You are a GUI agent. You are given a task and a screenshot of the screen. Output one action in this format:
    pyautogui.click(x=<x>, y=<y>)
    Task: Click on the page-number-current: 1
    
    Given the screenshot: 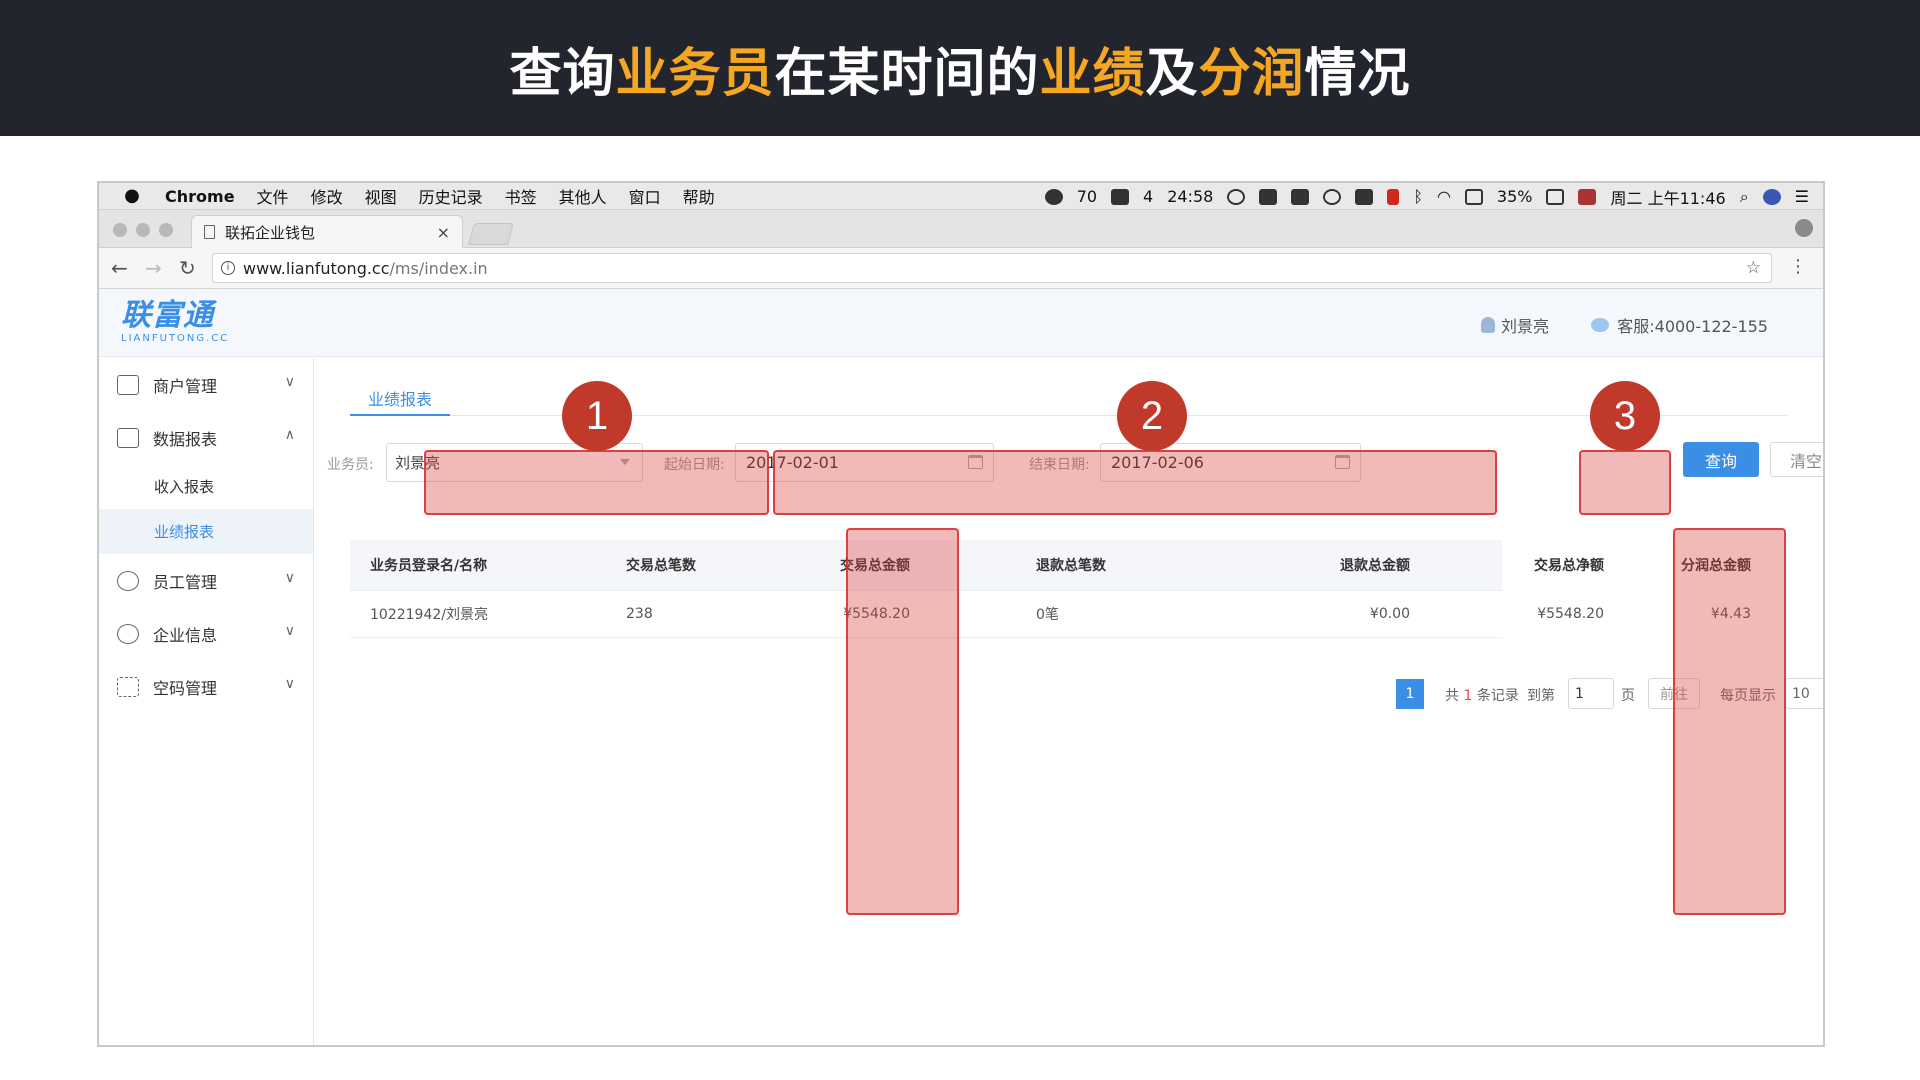 What is the action you would take?
    pyautogui.click(x=1410, y=694)
    